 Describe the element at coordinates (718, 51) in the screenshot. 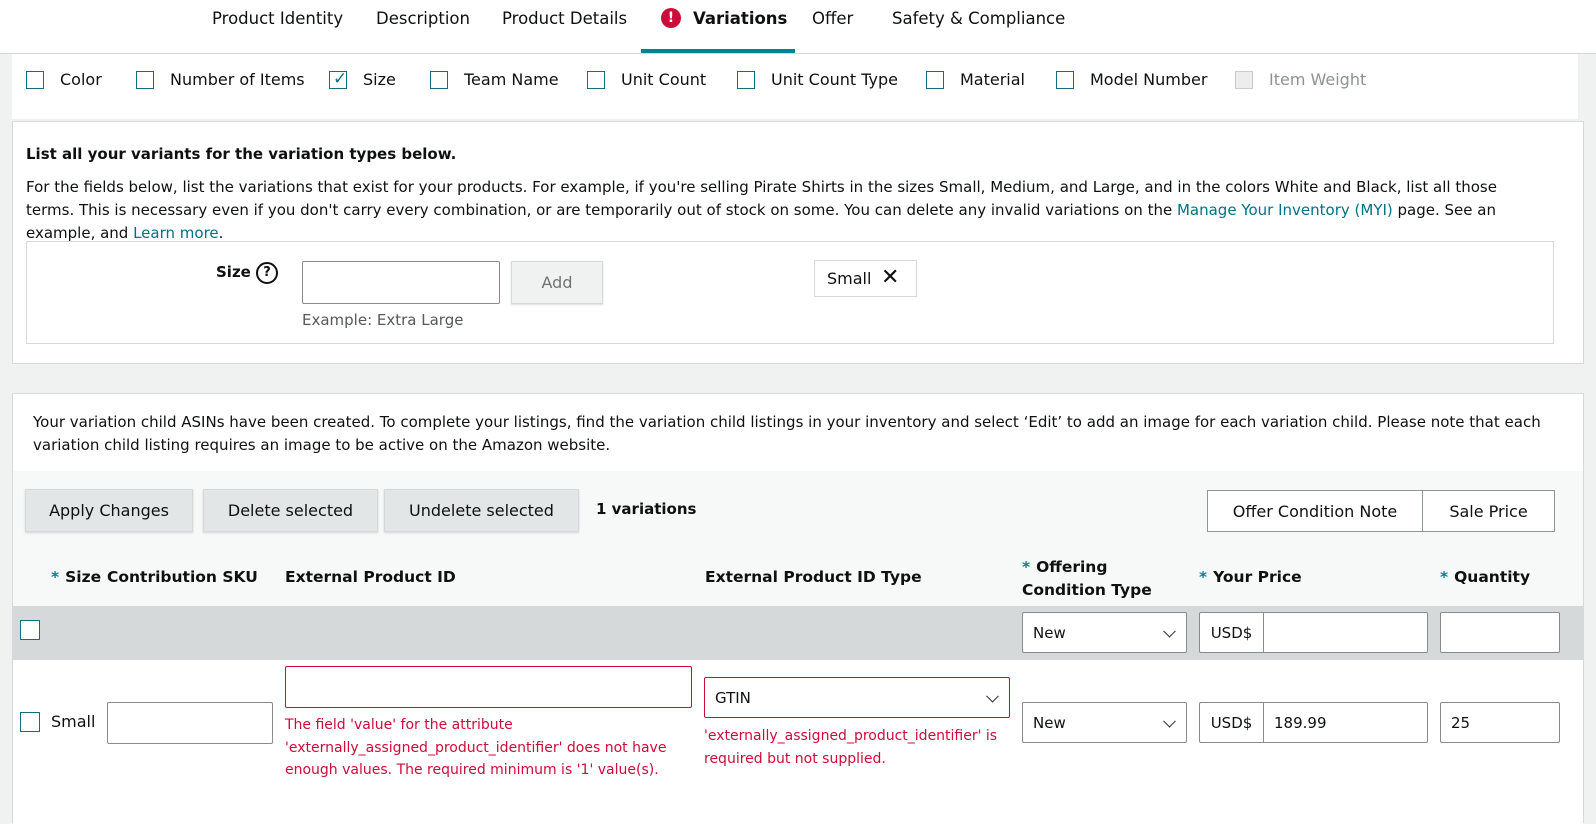

I see `active-tab-indicator` at that location.